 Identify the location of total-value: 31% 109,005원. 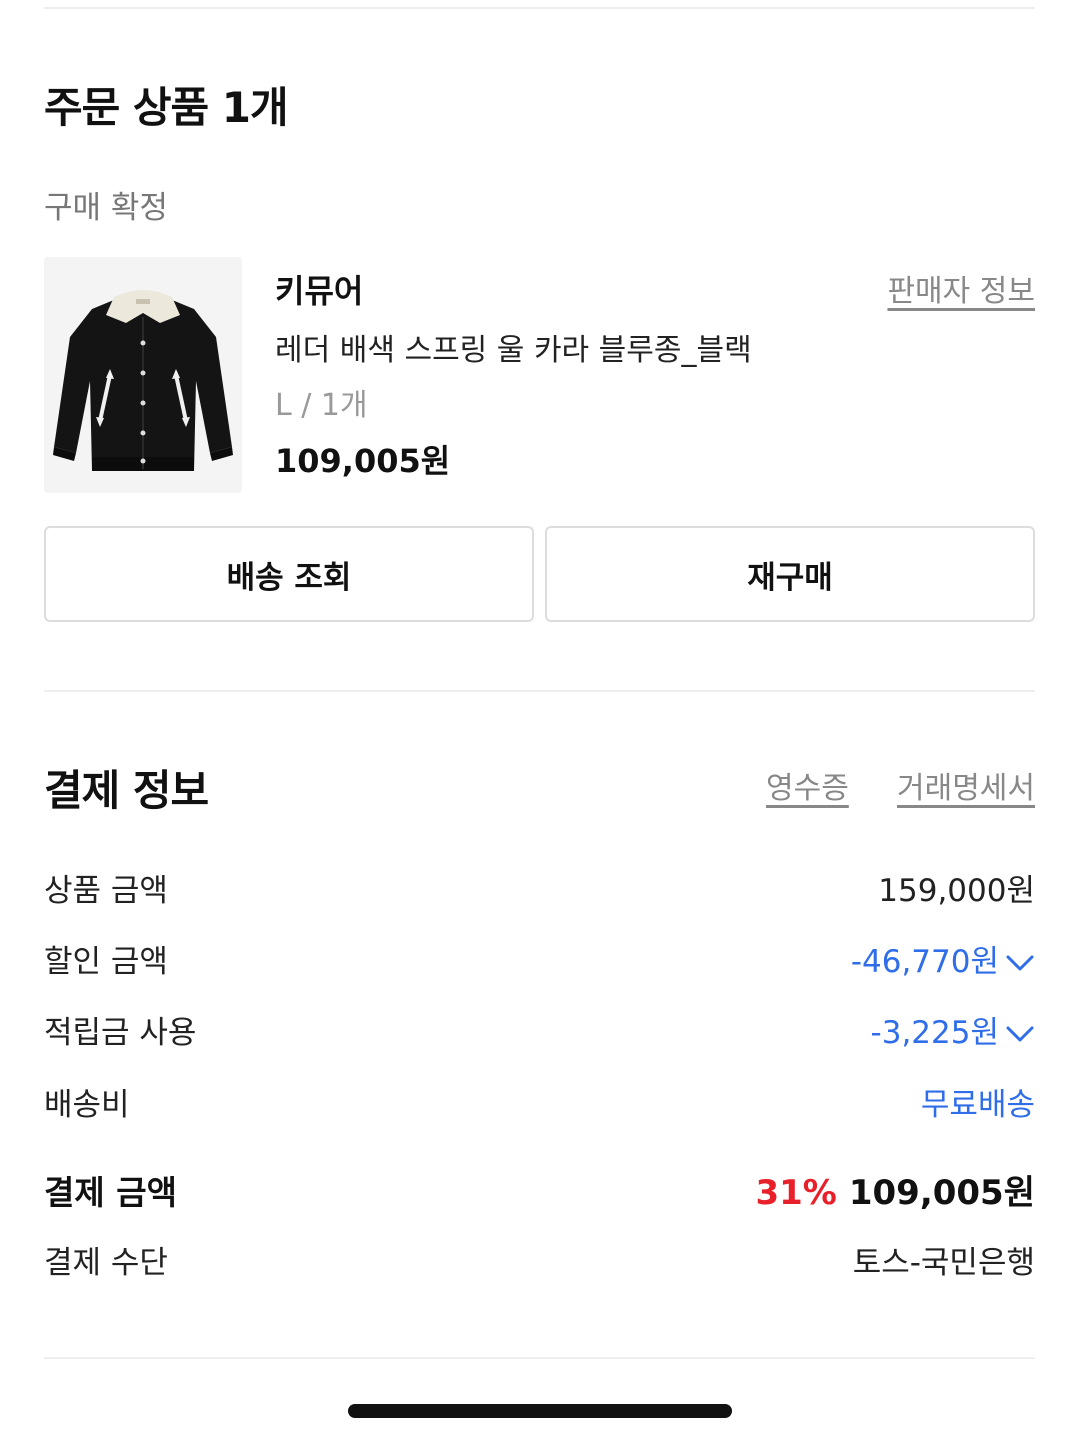
(895, 1193).